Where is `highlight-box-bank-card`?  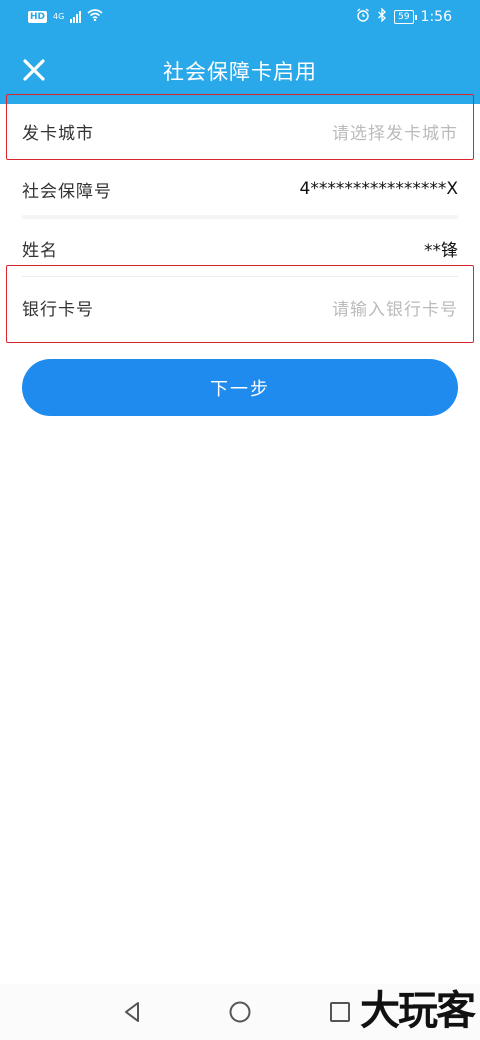 highlight-box-bank-card is located at coordinates (240, 304).